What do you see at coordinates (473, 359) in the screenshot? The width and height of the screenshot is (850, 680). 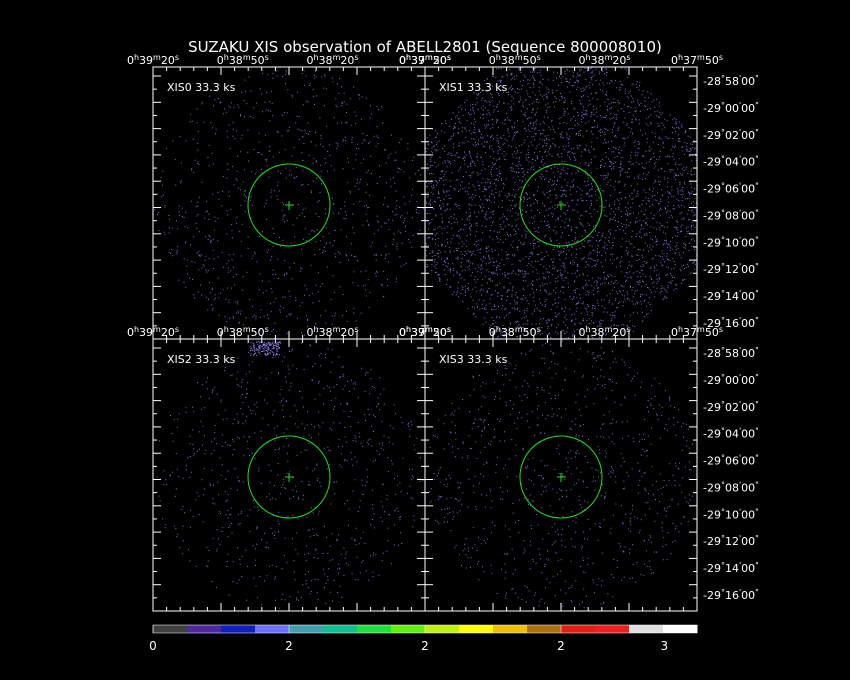 I see `panel-label: XIS3 33.3 ks` at bounding box center [473, 359].